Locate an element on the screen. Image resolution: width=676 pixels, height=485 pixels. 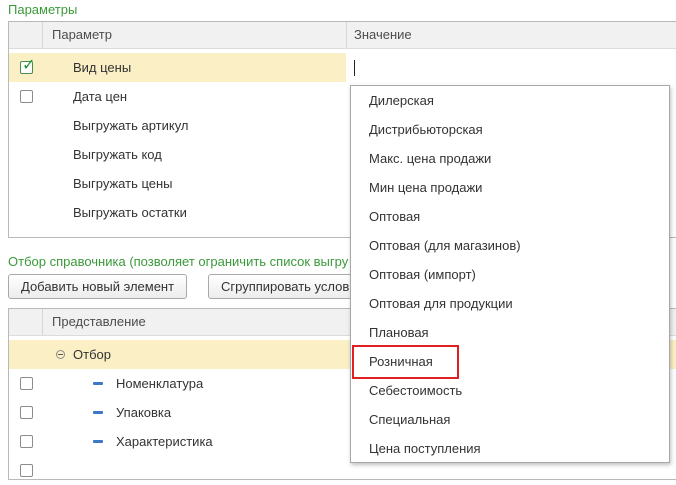
param-label: Выгружать цены is located at coordinates (123, 183).